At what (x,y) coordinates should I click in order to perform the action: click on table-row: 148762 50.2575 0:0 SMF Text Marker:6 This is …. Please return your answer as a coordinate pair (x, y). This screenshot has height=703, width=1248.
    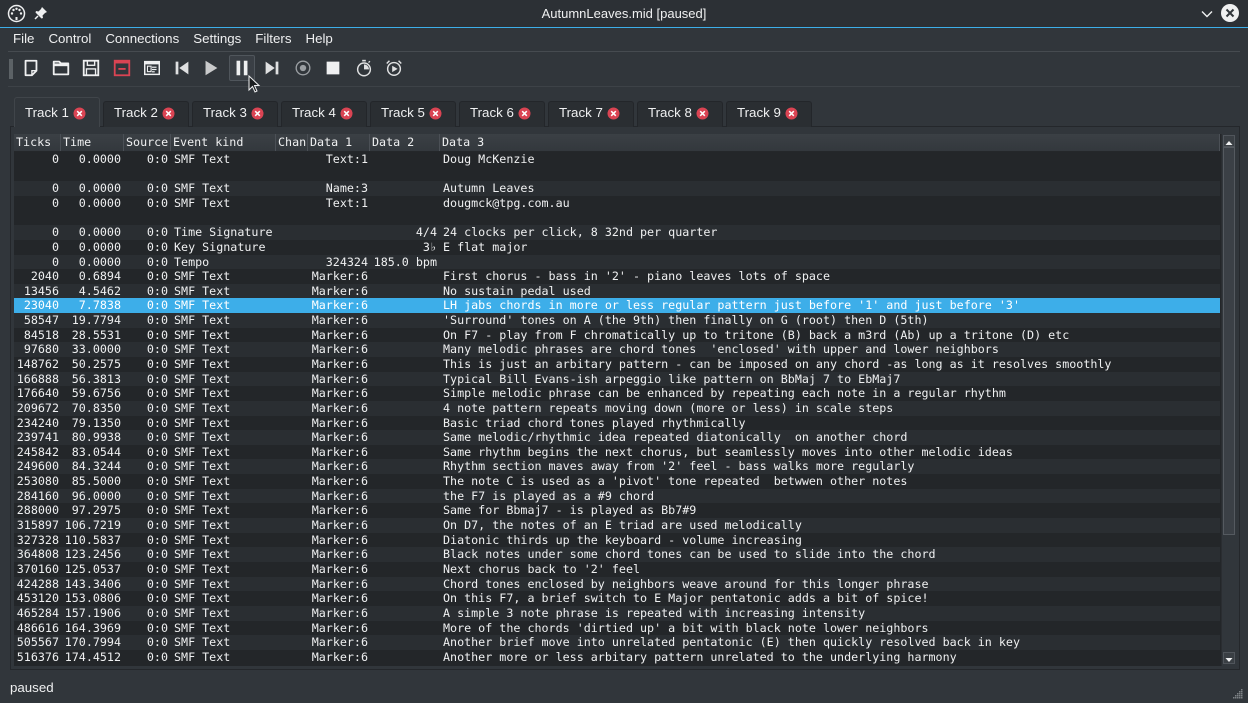
    Looking at the image, I should click on (617, 364).